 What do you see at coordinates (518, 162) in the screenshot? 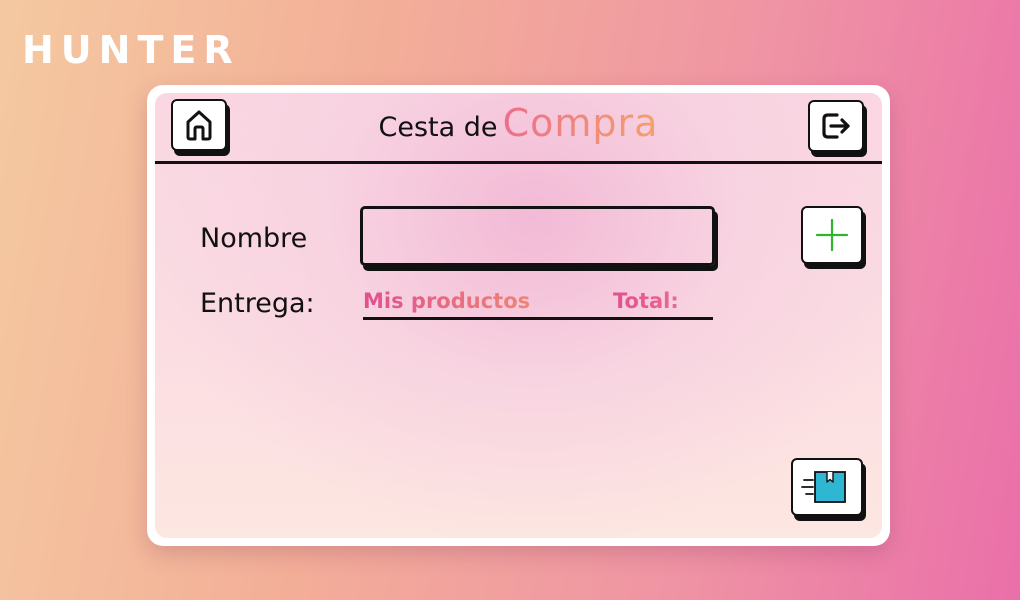
I see `header-divider` at bounding box center [518, 162].